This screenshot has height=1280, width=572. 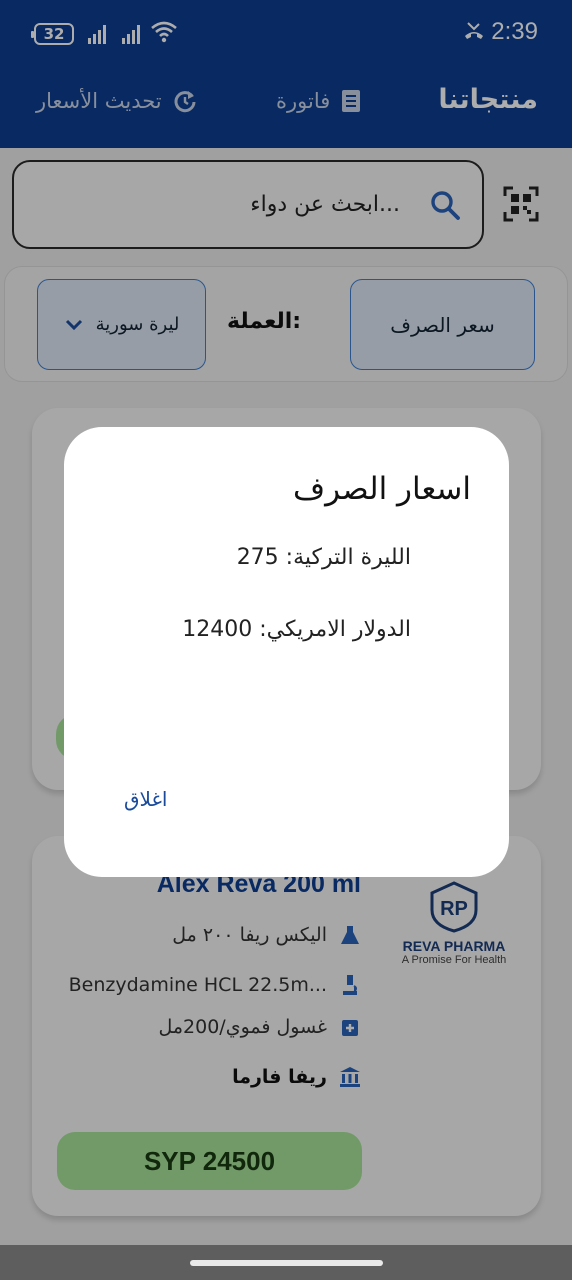 I want to click on system-nav-bar, so click(x=286, y=1262).